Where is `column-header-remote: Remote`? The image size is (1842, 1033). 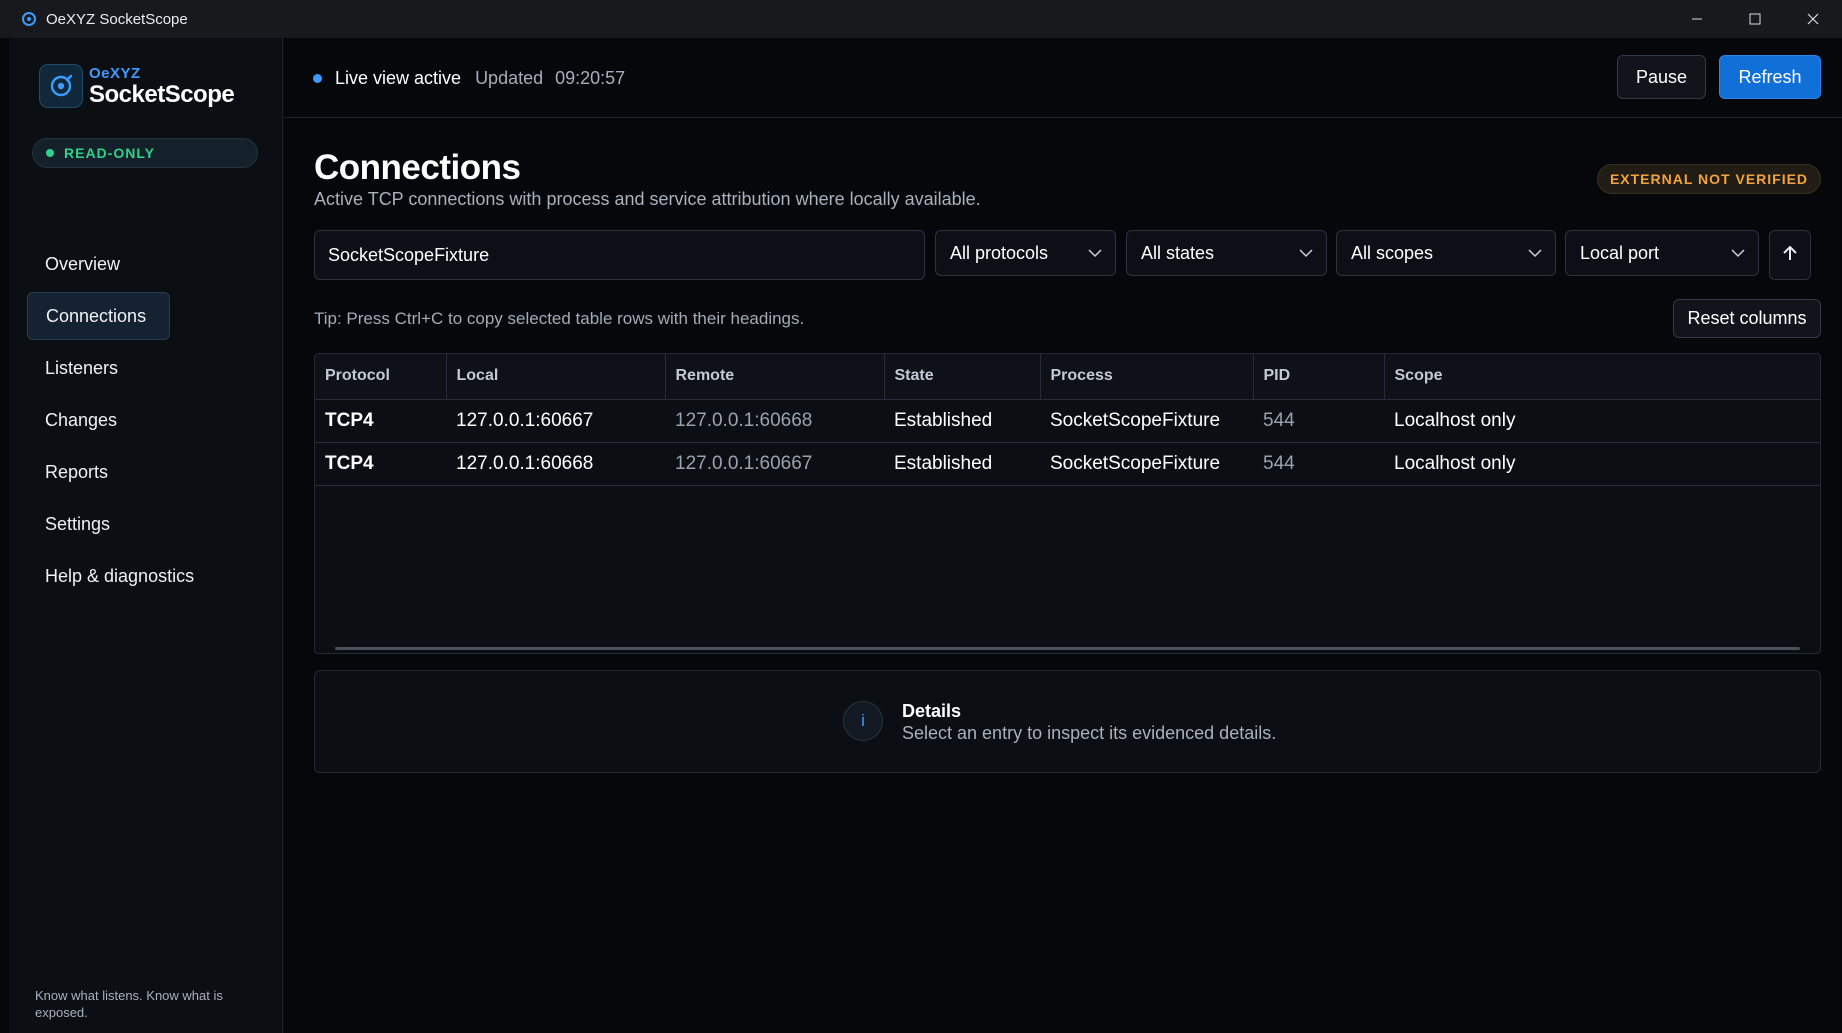
column-header-remote: Remote is located at coordinates (775, 377).